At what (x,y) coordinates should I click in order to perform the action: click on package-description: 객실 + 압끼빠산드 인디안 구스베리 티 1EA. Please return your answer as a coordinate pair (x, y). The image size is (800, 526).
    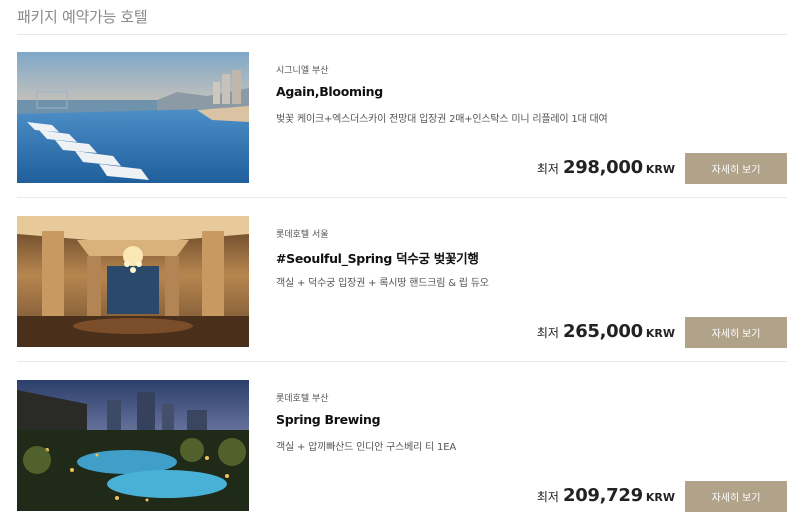
    Looking at the image, I should click on (366, 447).